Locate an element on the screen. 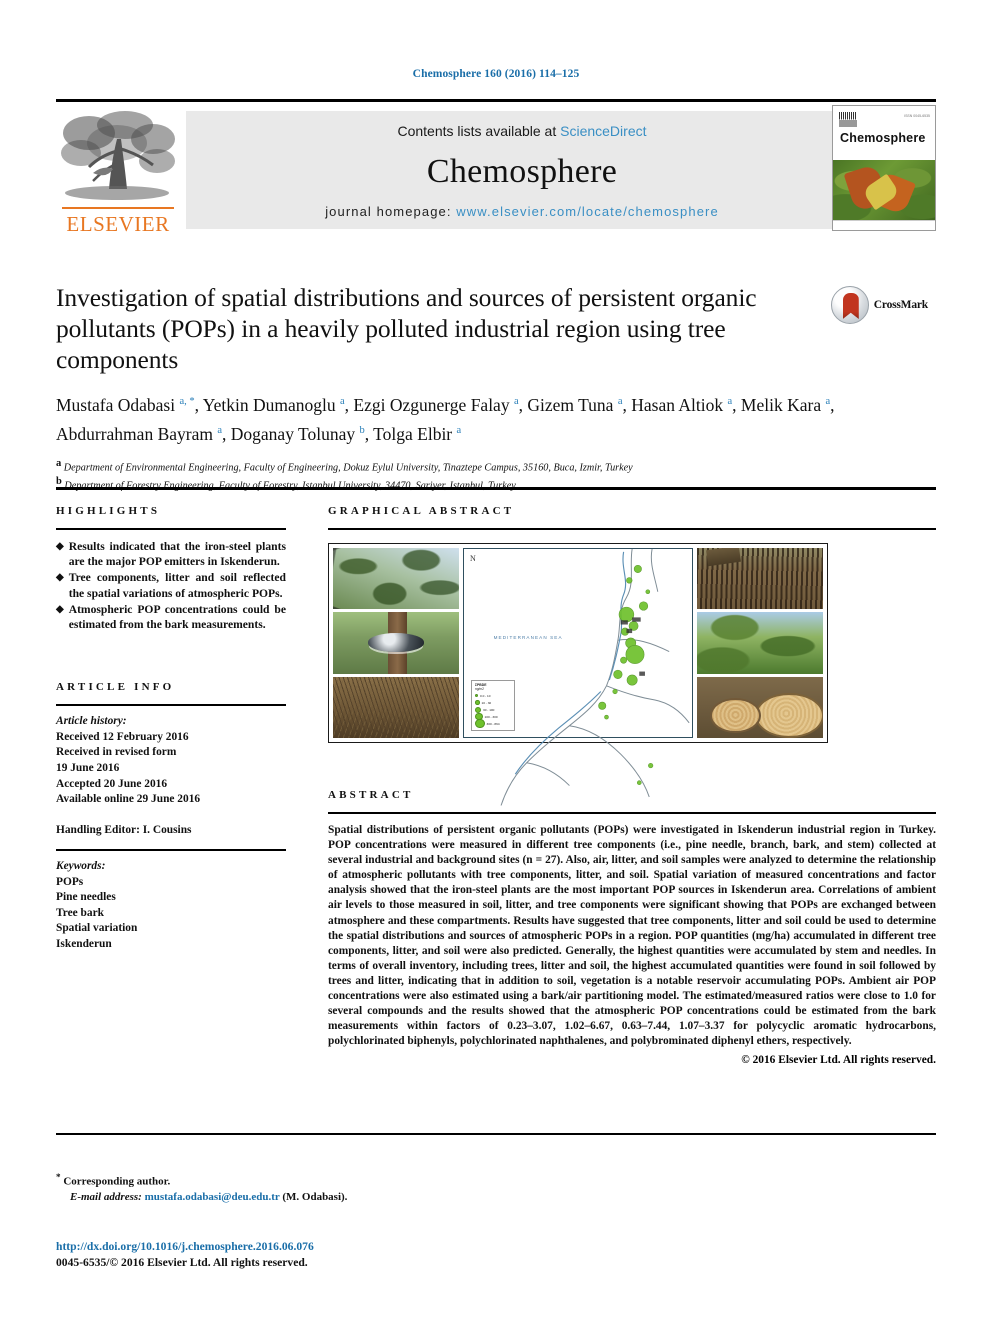 The height and width of the screenshot is (1323, 992). elsevier-wordmark: ELSEVIER is located at coordinates (118, 224).